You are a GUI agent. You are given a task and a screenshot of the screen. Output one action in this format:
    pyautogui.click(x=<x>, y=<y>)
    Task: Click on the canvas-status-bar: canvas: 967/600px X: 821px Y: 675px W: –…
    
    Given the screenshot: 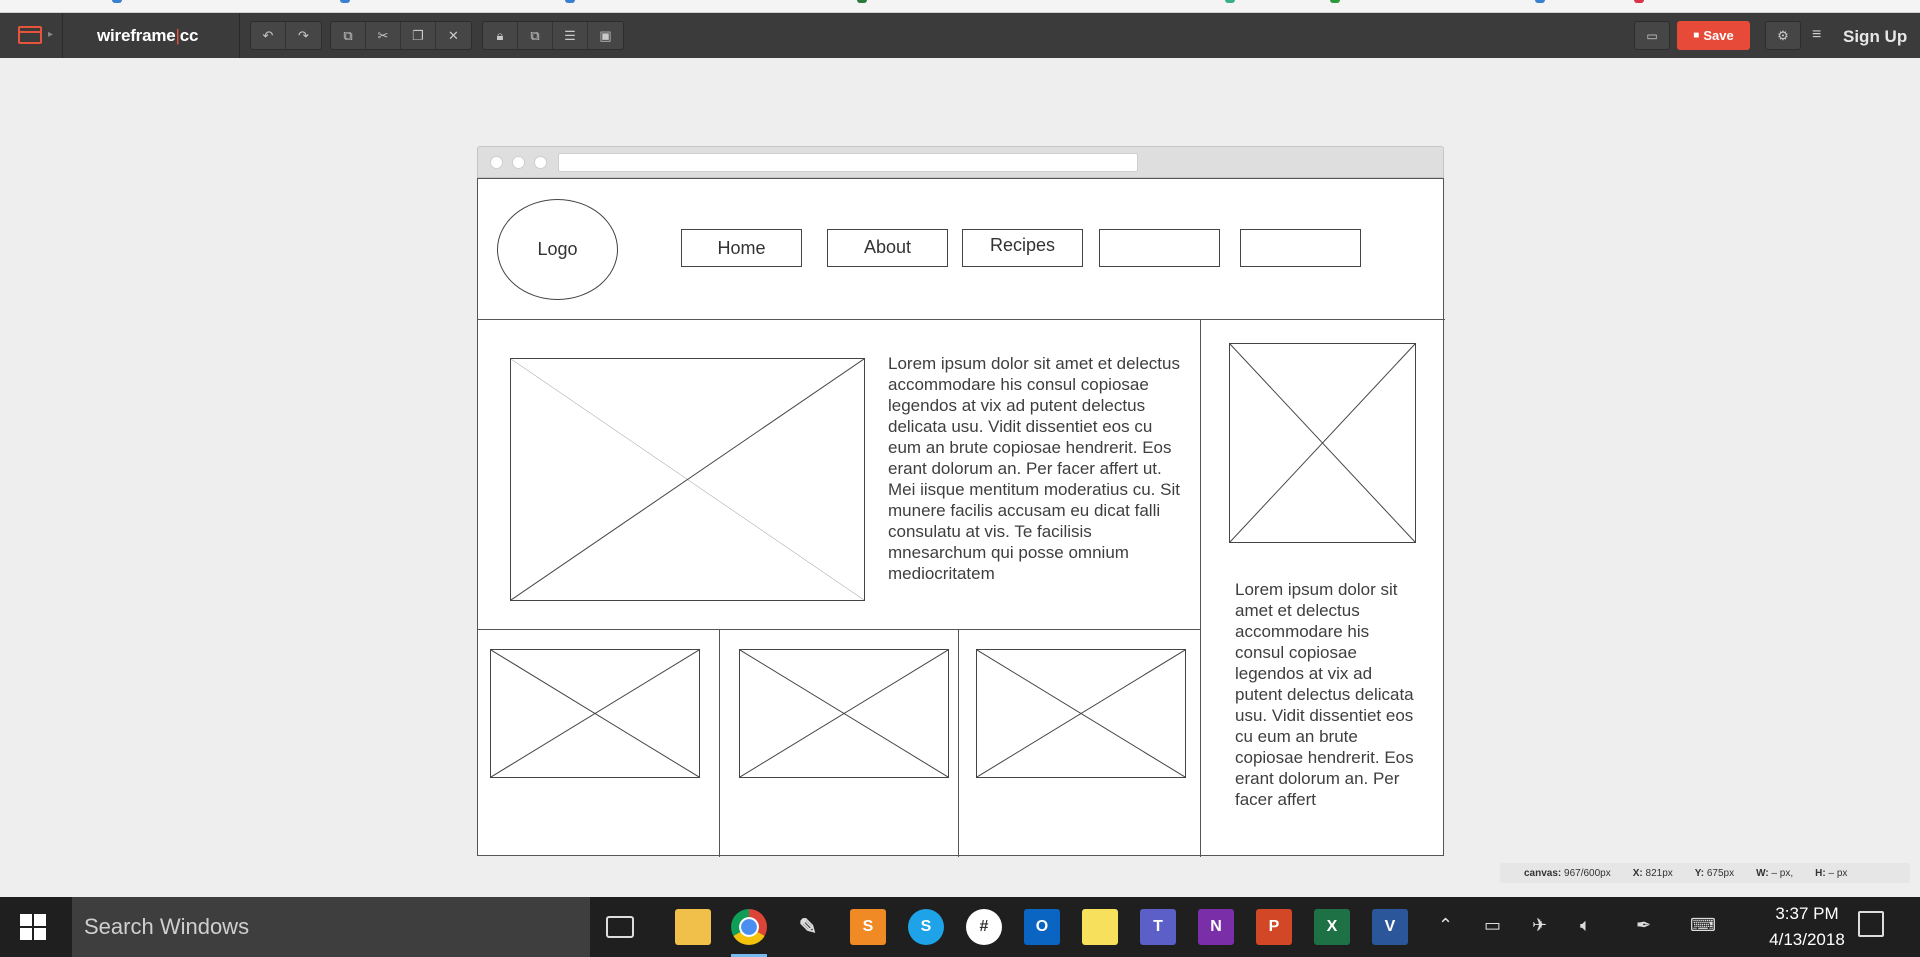 What is the action you would take?
    pyautogui.click(x=1705, y=873)
    